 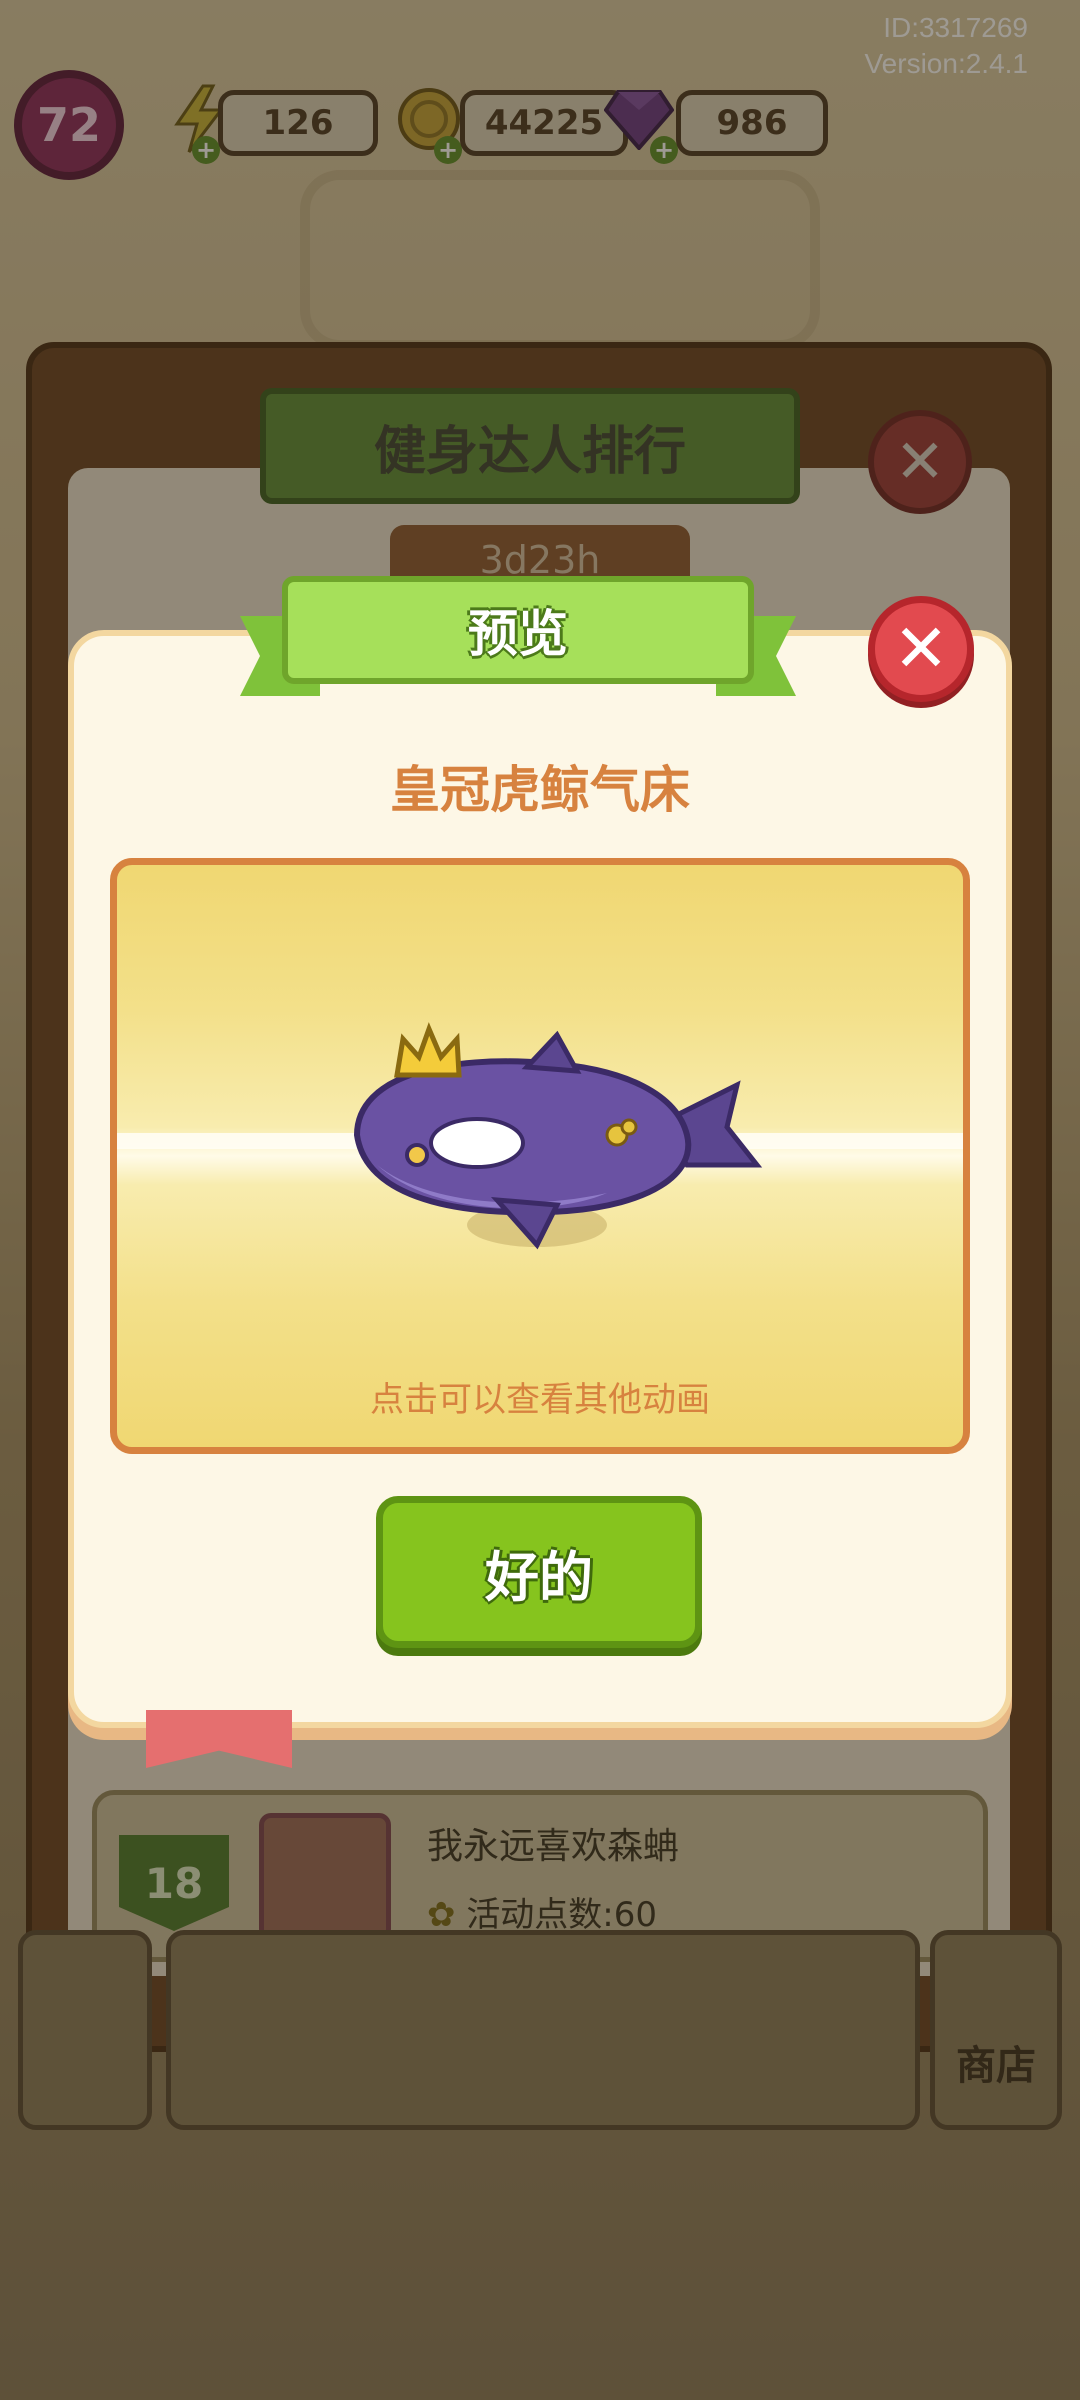 I want to click on crowned-orca-float-image, so click(x=558, y=1136).